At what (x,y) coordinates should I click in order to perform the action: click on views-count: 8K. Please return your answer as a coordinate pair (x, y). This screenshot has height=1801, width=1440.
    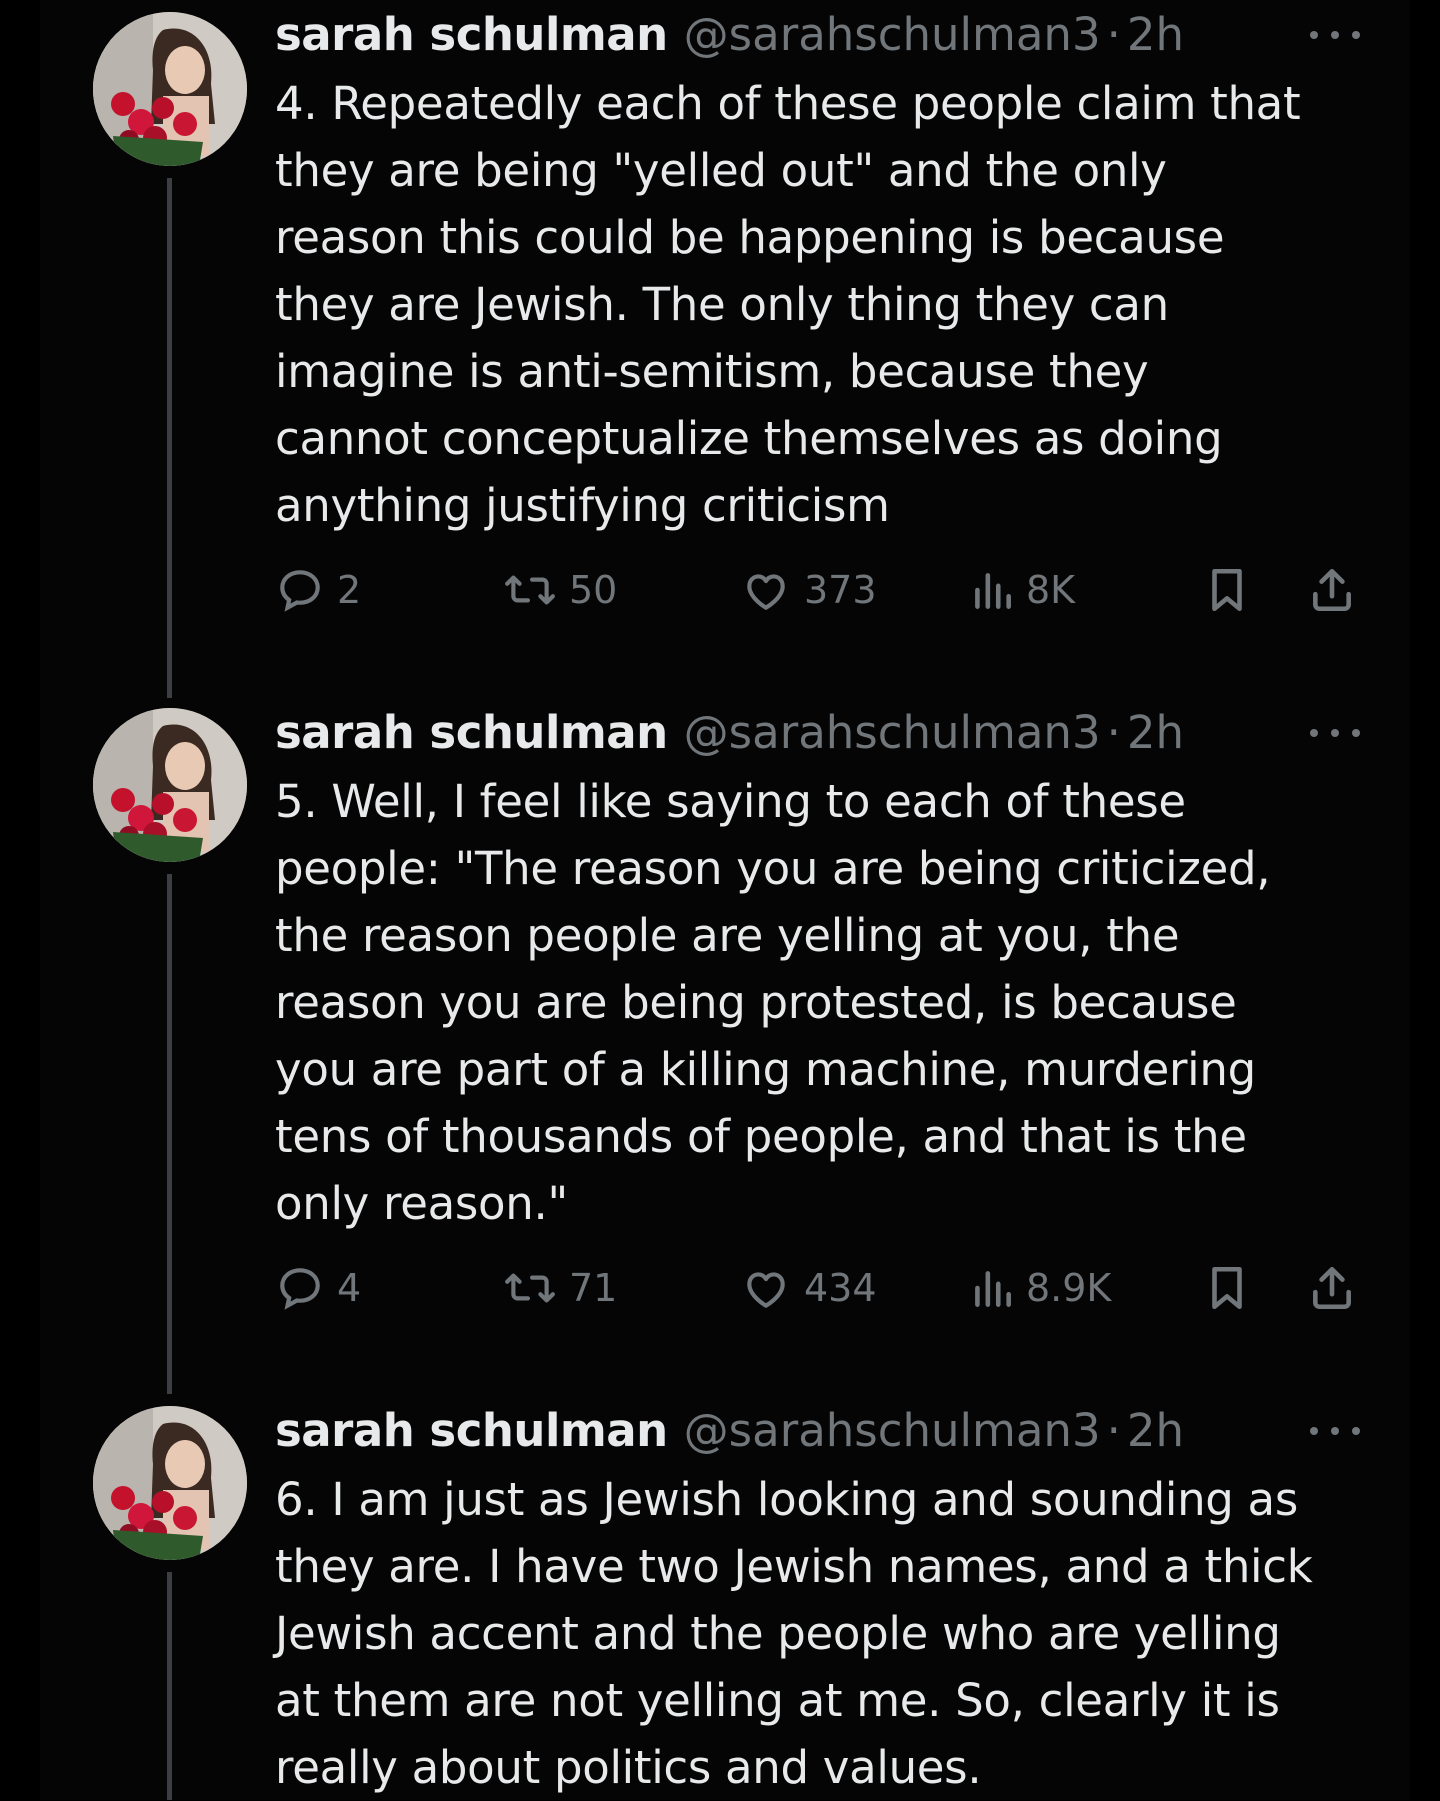
    Looking at the image, I should click on (1051, 590).